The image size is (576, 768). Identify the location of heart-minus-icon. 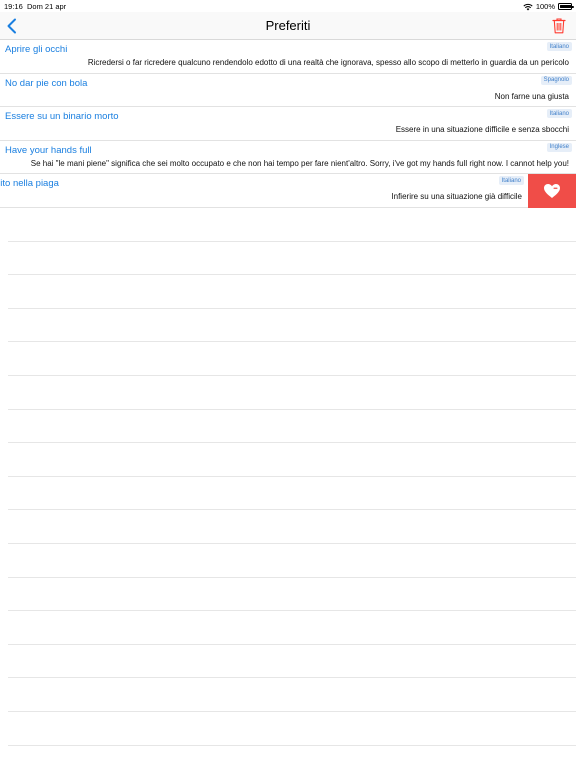
(552, 191).